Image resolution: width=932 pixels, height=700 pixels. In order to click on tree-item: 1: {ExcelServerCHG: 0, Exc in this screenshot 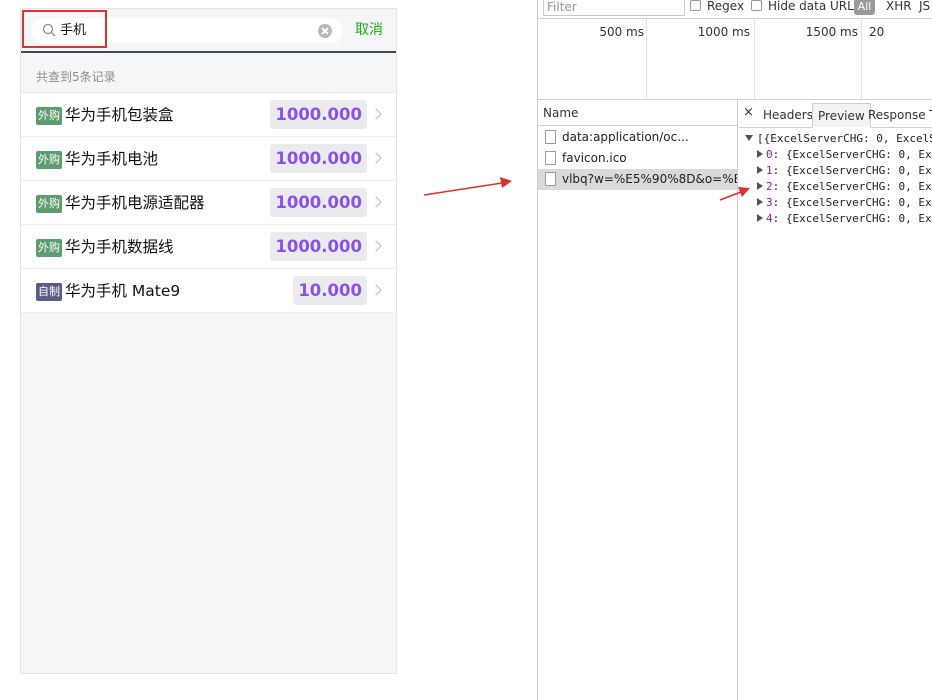, I will do `click(835, 171)`.